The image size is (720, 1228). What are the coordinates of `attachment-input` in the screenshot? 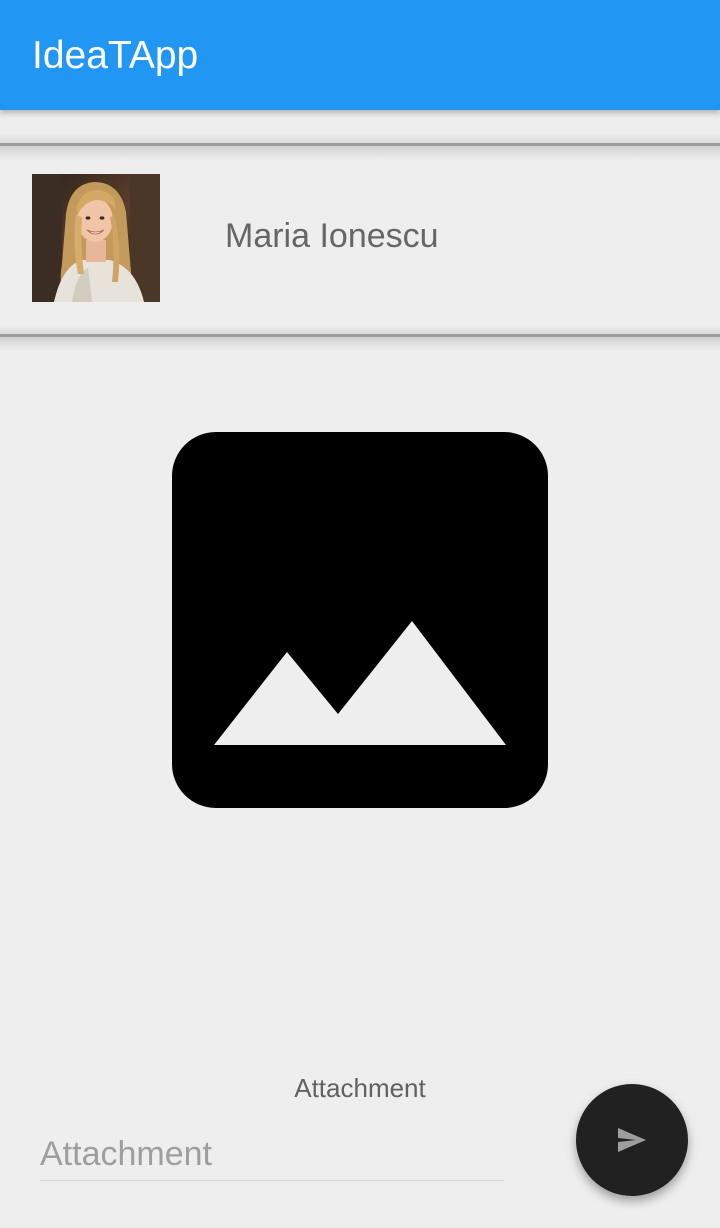 It's located at (272, 1154).